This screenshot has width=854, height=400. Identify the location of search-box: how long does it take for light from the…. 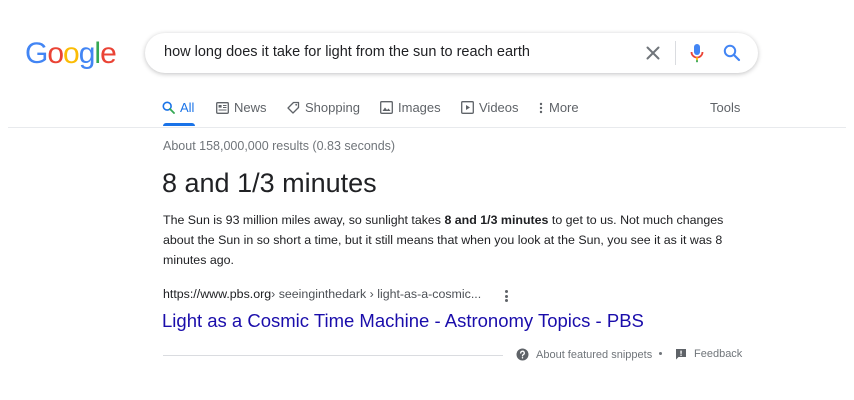
(451, 53).